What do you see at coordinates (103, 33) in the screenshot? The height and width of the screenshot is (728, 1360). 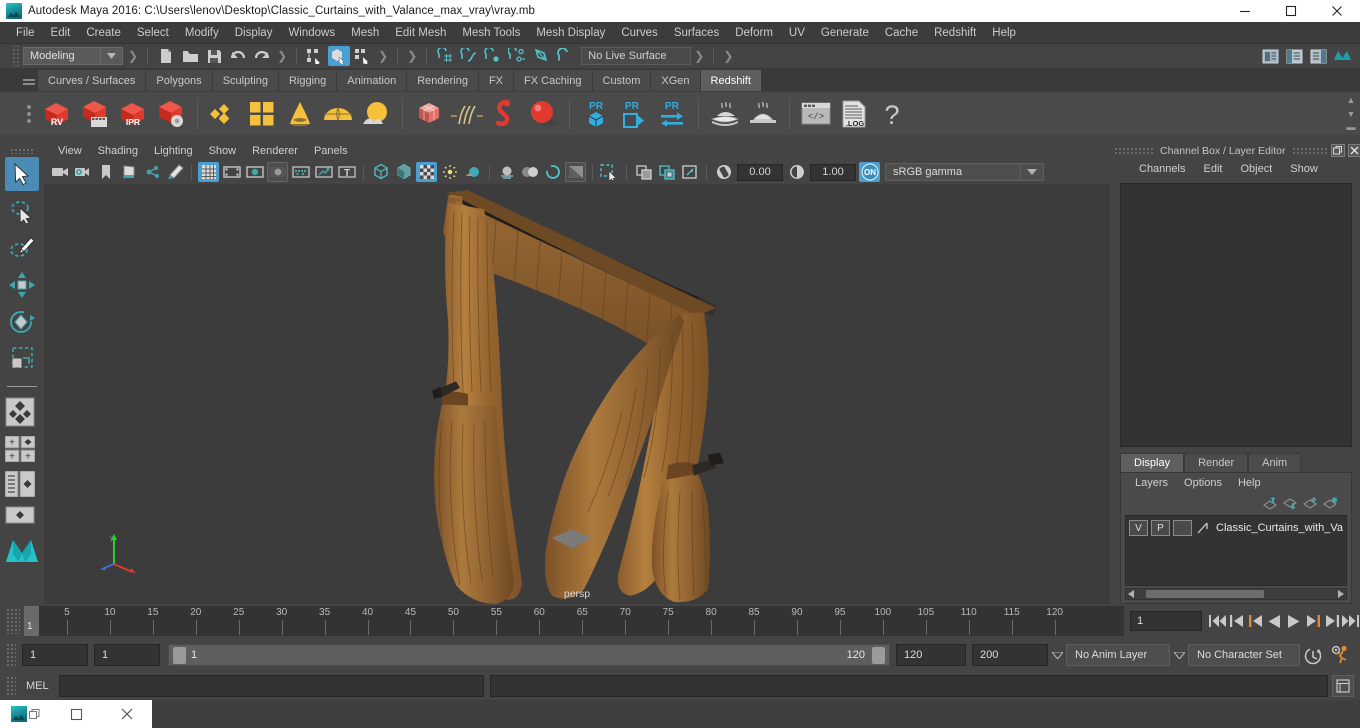 I see `menu-create: Create` at bounding box center [103, 33].